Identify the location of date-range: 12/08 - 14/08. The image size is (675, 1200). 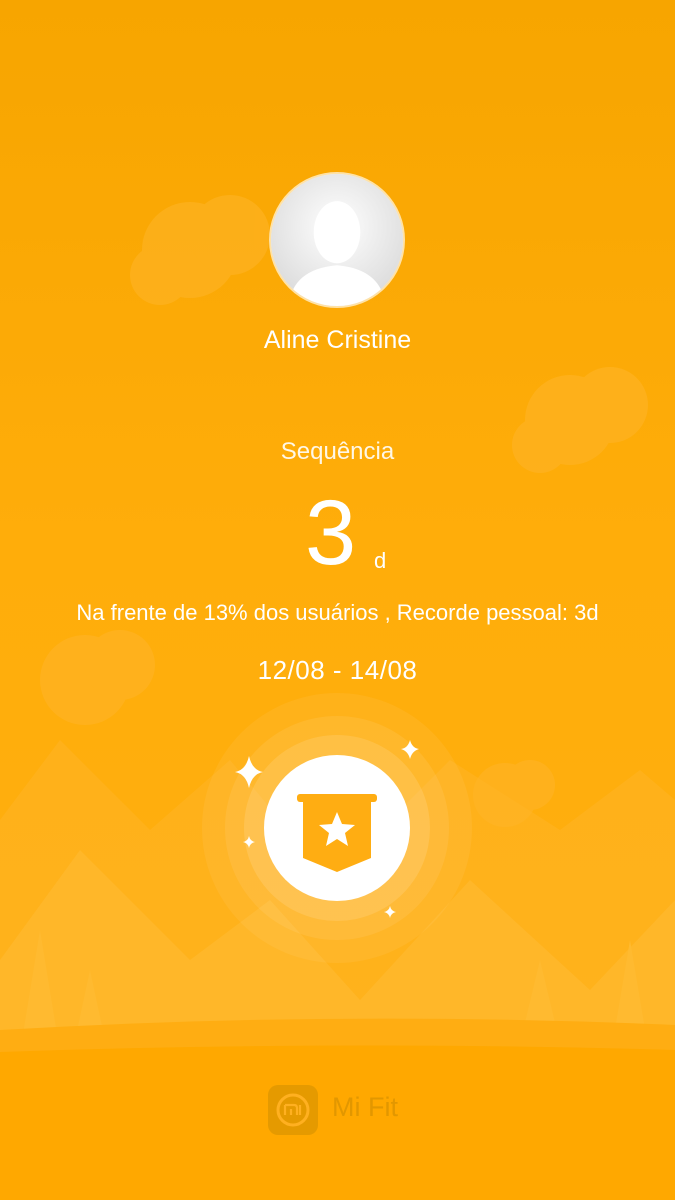
(337, 670).